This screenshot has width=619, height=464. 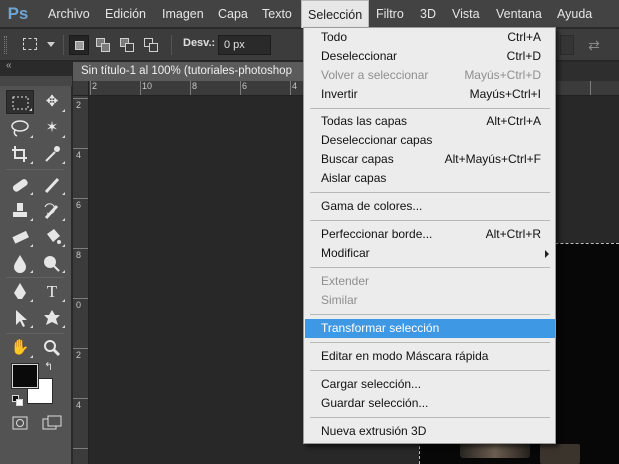 What do you see at coordinates (567, 45) in the screenshot?
I see `options-field` at bounding box center [567, 45].